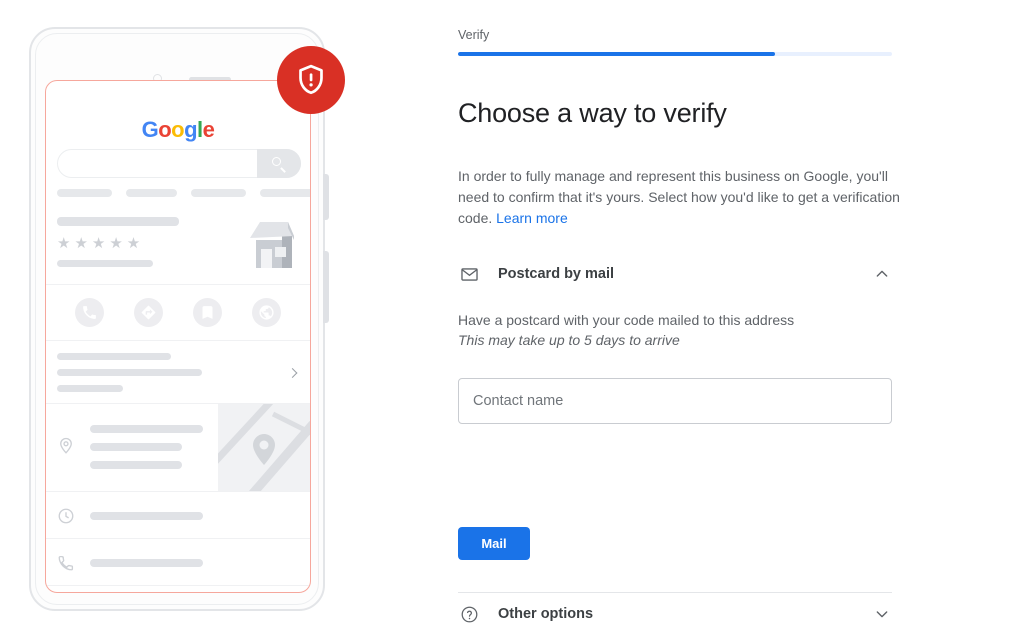  What do you see at coordinates (183, 193) in the screenshot?
I see `phone-chip-row` at bounding box center [183, 193].